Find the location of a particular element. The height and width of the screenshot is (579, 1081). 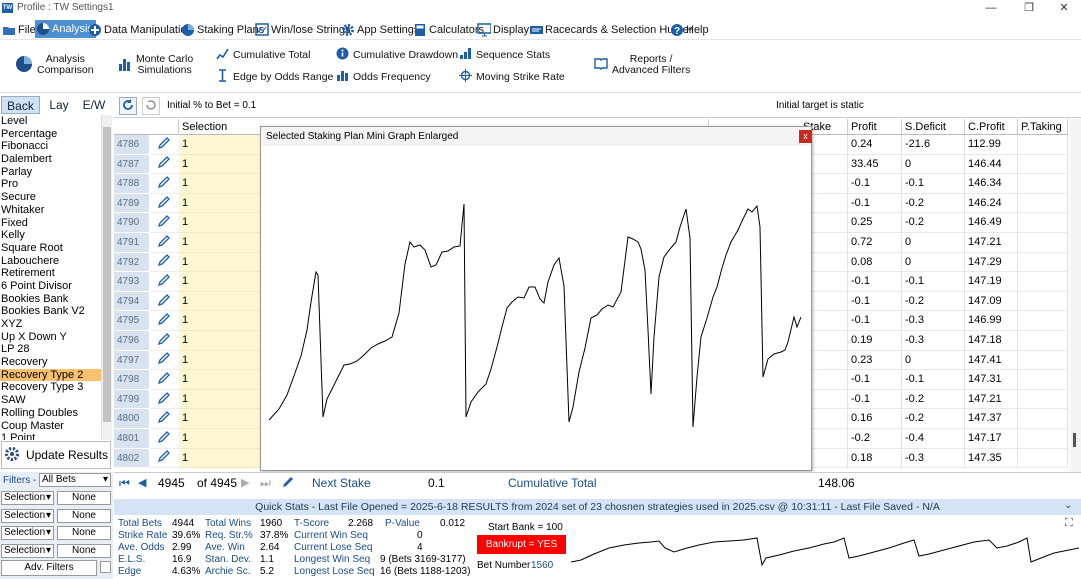

plan-item: Square Root is located at coordinates (50, 248).